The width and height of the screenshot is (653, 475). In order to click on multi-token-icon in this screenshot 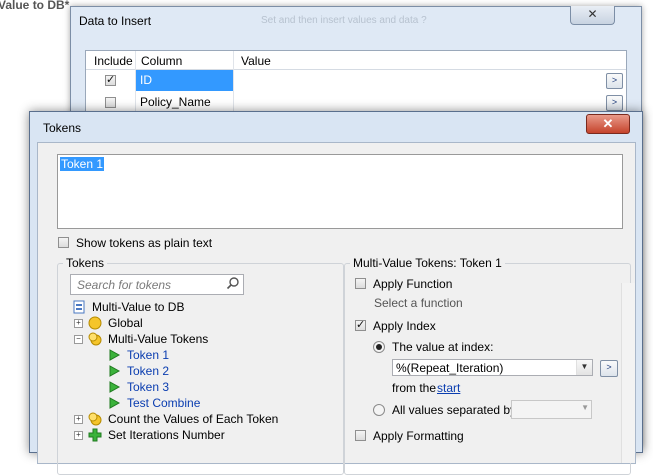, I will do `click(95, 339)`.